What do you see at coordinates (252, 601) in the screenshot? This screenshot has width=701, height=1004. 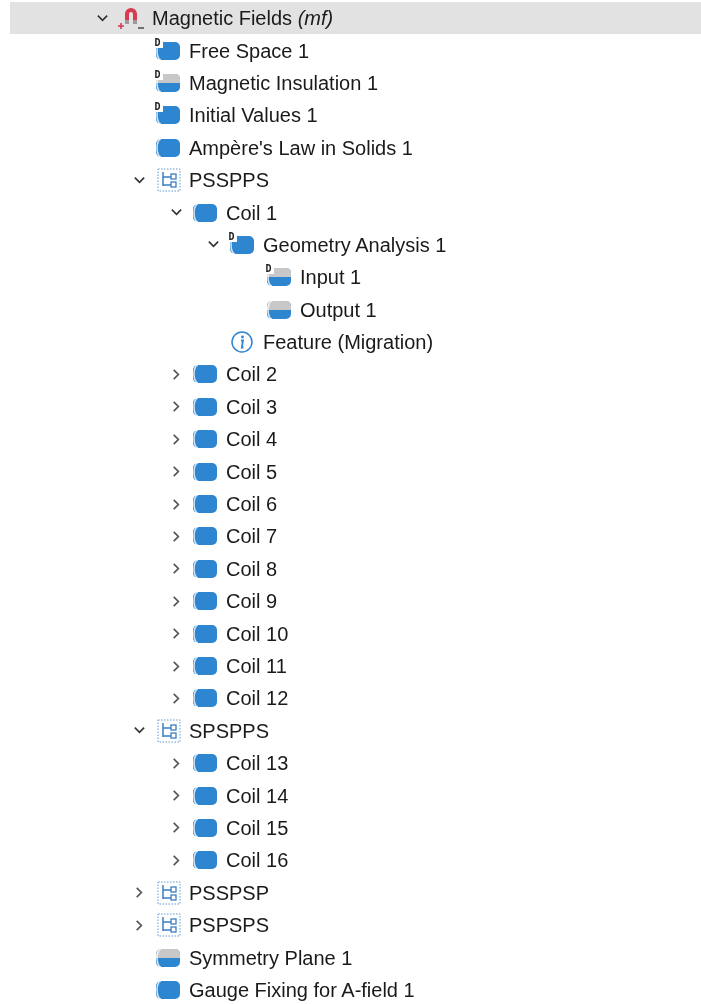 I see `tree-item-label: Coil 9` at bounding box center [252, 601].